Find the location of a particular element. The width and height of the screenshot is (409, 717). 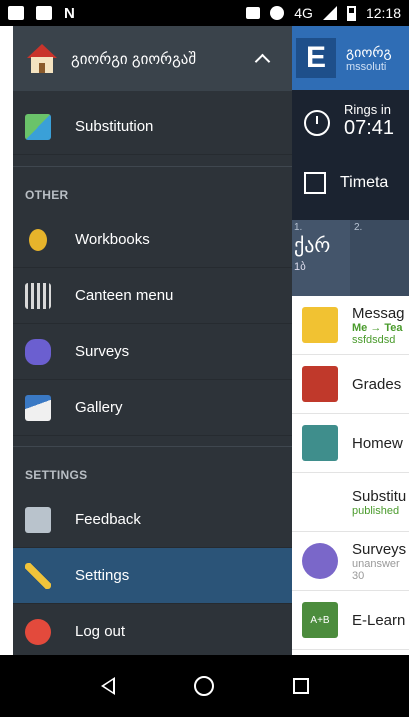

chevron-up-icon is located at coordinates (262, 61).